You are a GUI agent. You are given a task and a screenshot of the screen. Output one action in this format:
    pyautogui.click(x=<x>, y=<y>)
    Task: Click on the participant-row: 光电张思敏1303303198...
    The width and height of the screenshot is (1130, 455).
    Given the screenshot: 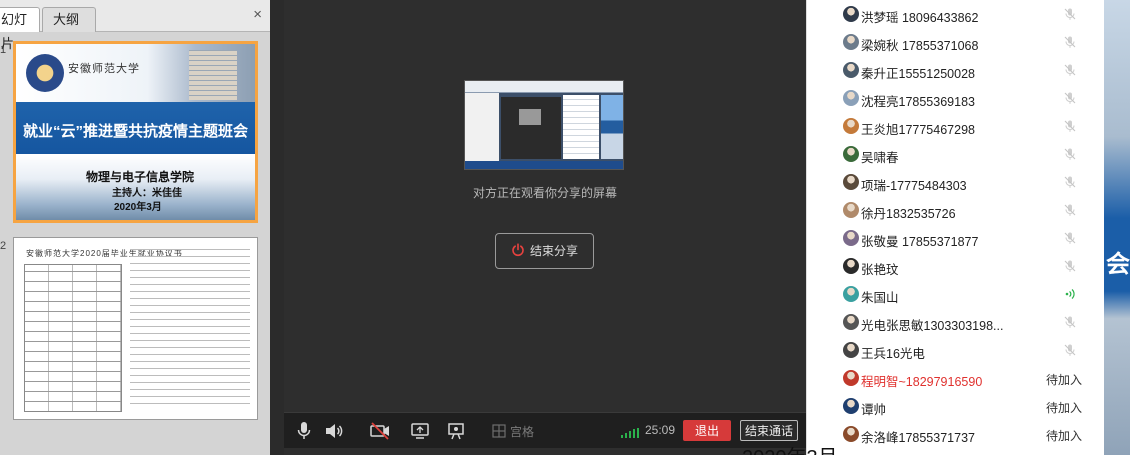 What is the action you would take?
    pyautogui.click(x=956, y=322)
    